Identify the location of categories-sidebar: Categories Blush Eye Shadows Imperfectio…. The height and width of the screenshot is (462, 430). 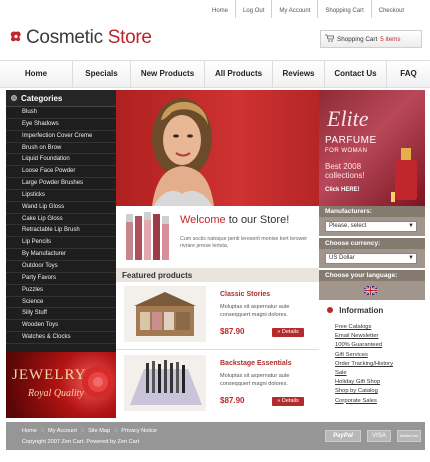
(61, 221).